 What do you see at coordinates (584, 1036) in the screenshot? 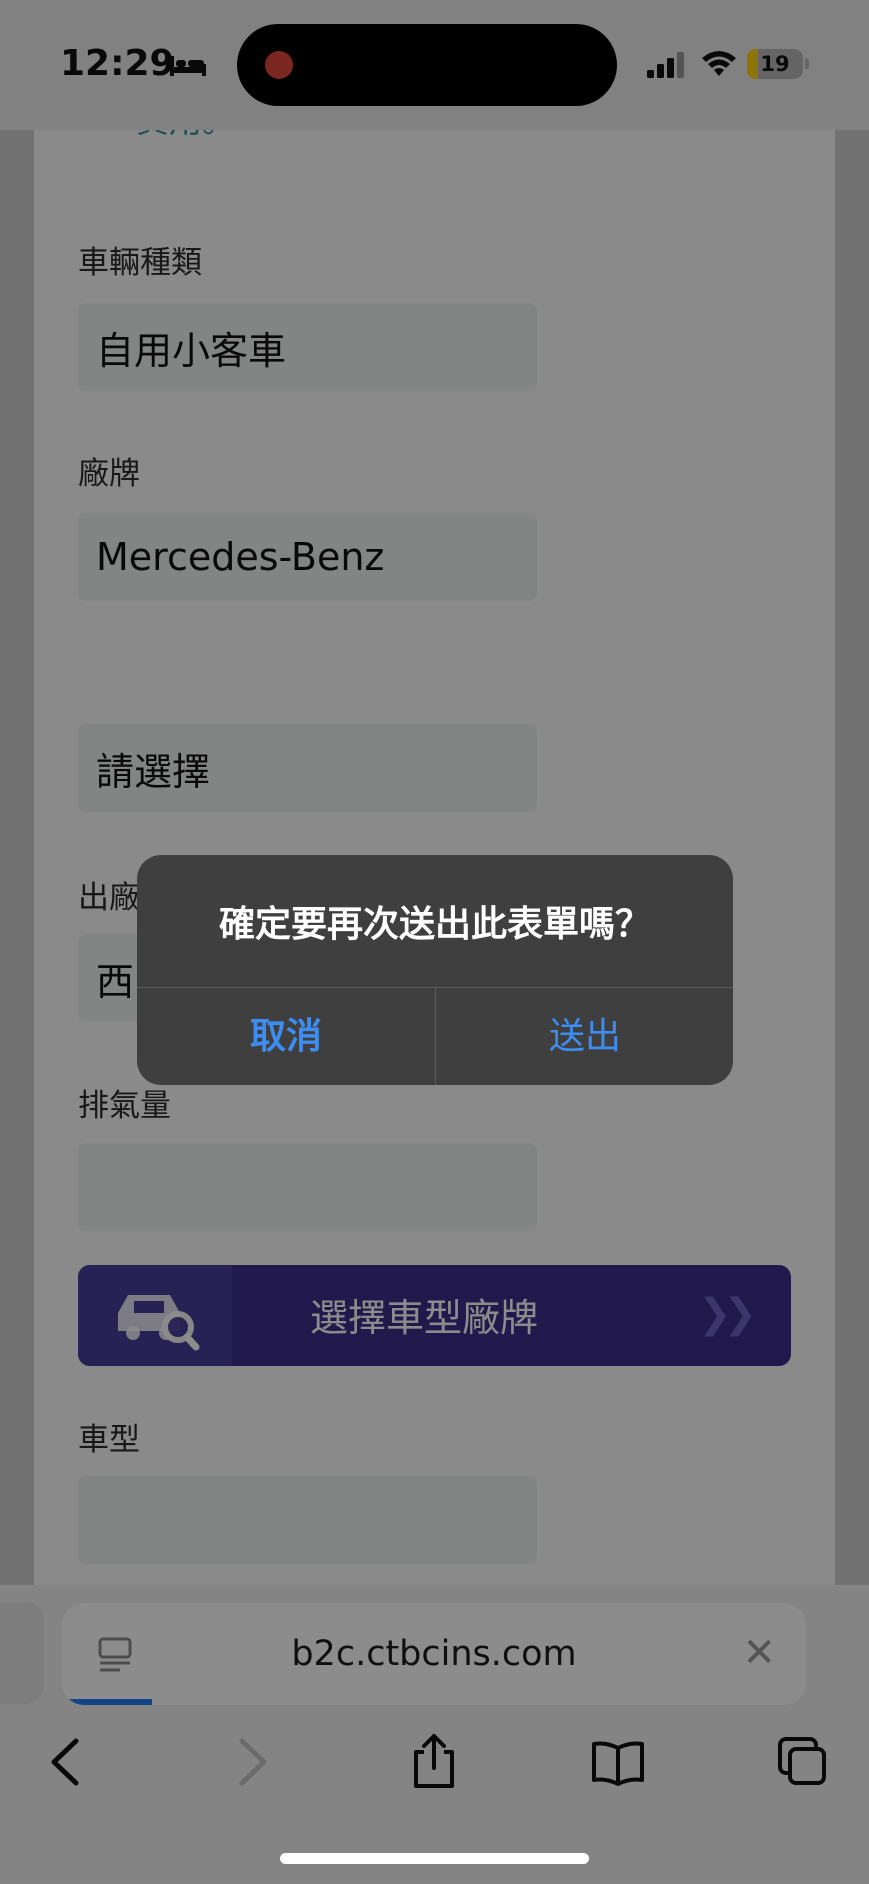
I see `submit-button: 送出` at bounding box center [584, 1036].